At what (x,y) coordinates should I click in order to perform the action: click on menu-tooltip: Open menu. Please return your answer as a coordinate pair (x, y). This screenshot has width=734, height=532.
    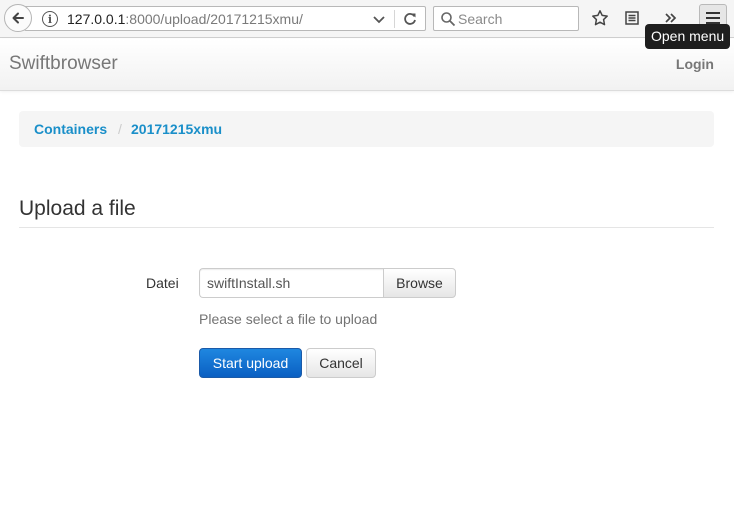
    Looking at the image, I should click on (688, 36).